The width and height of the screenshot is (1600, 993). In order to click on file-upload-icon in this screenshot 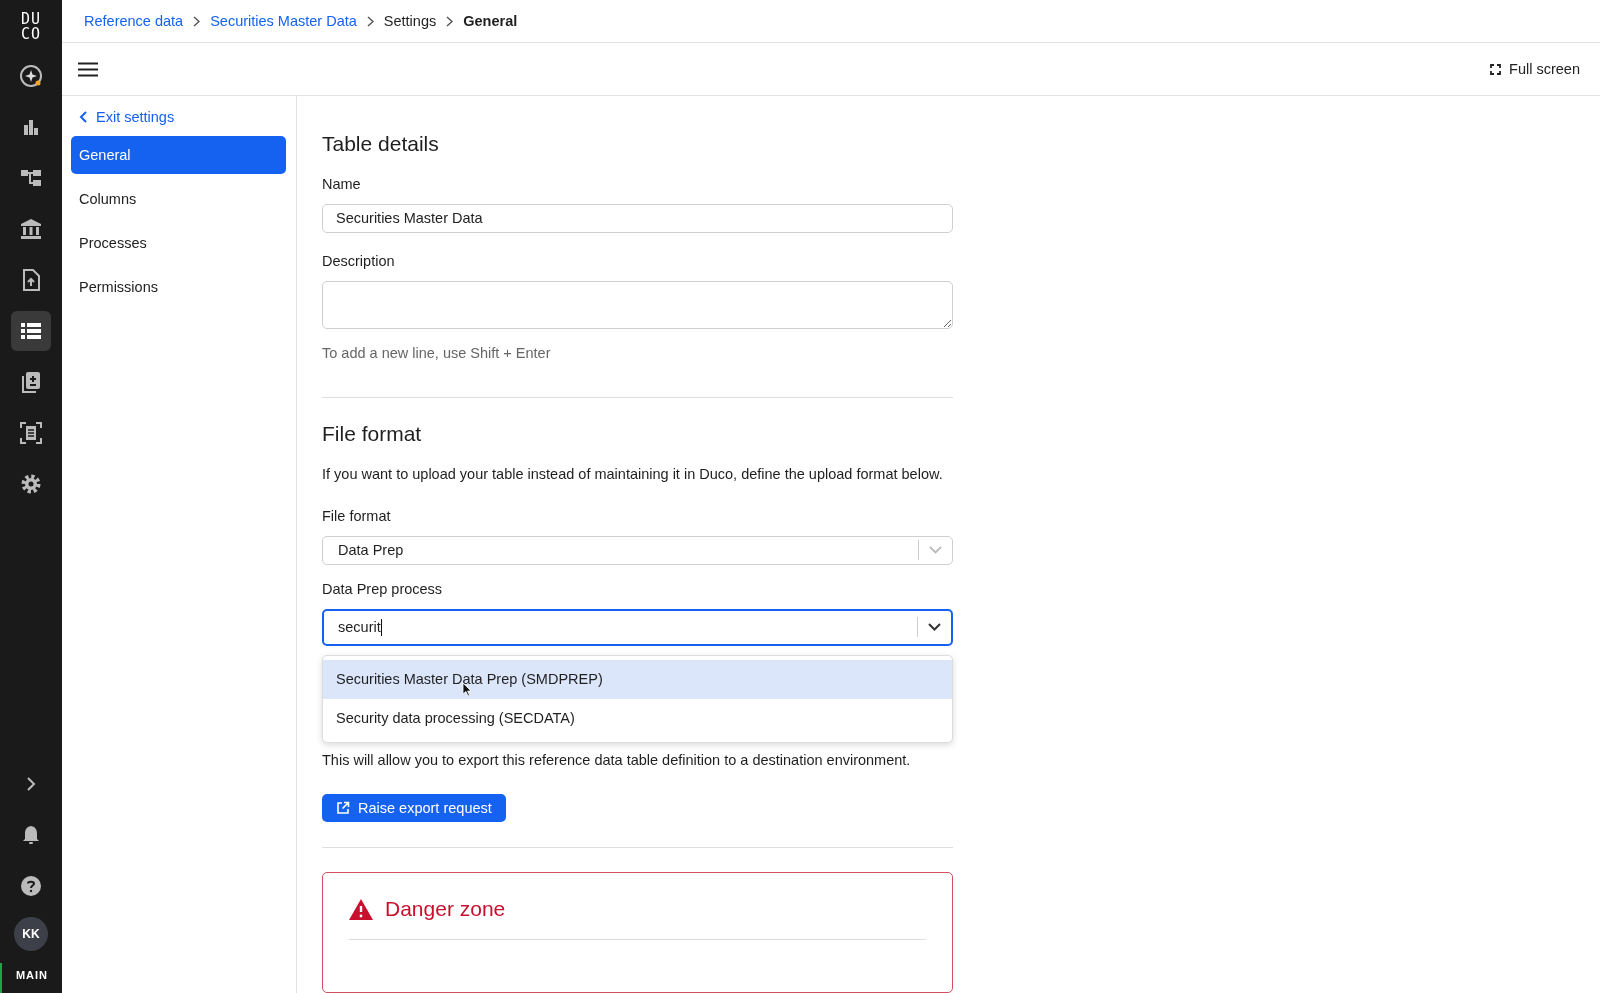, I will do `click(31, 280)`.